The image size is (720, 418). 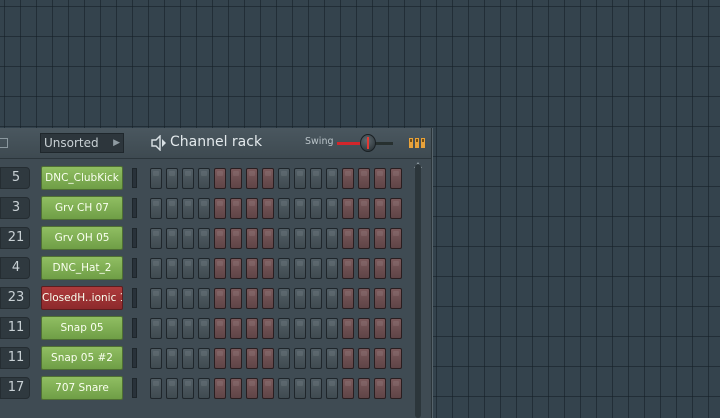 I want to click on channel-name-button: DNC_Hat_2, so click(x=82, y=268).